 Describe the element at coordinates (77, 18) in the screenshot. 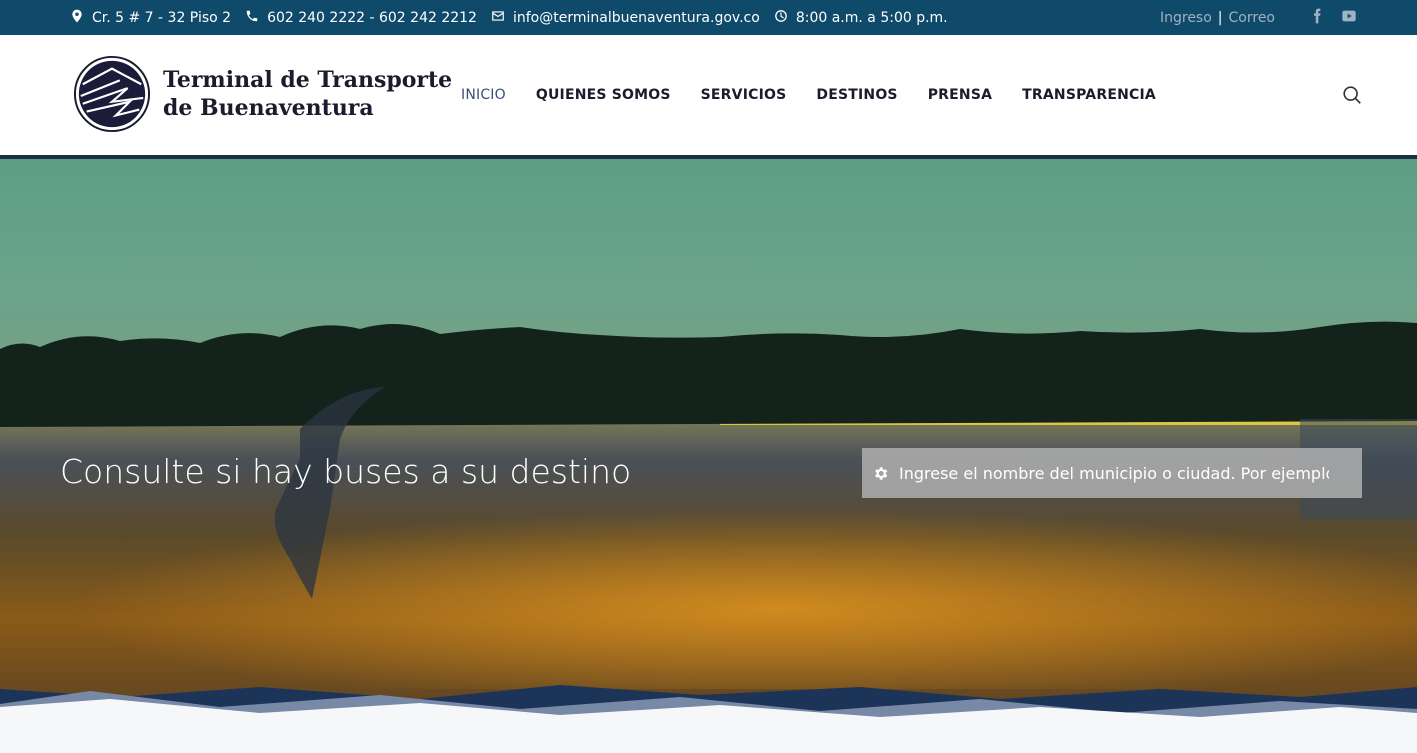

I see `map-marker-icon` at that location.